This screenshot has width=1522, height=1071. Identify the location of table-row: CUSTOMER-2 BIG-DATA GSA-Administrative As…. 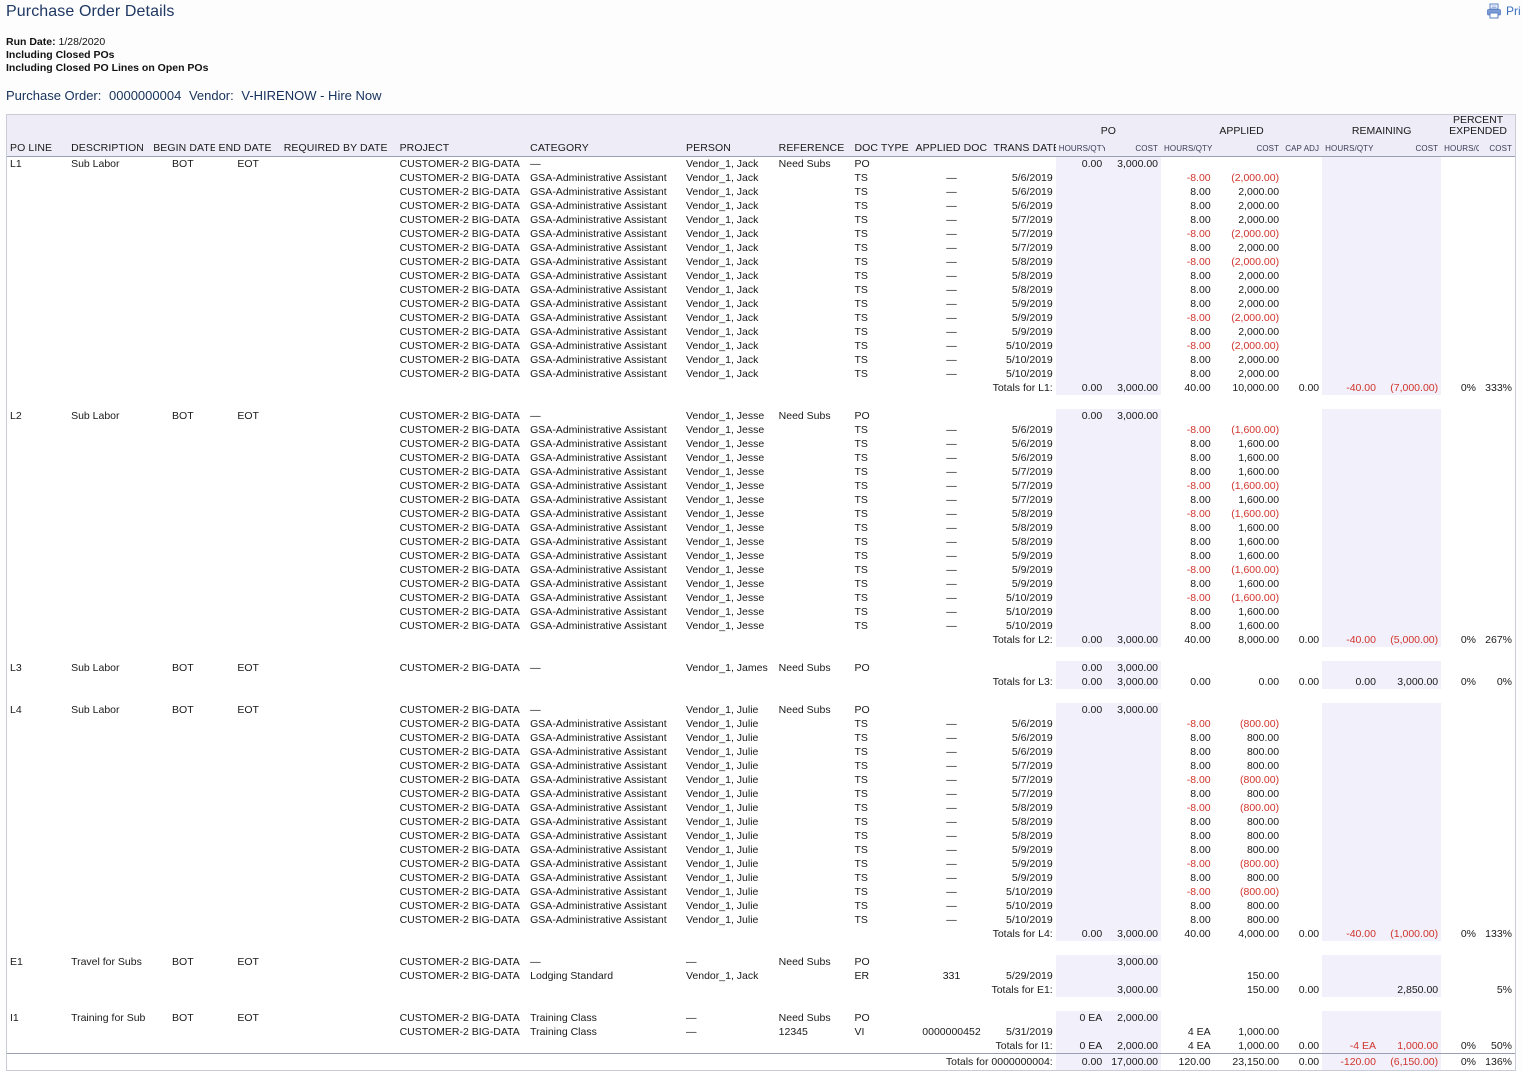
(761, 500).